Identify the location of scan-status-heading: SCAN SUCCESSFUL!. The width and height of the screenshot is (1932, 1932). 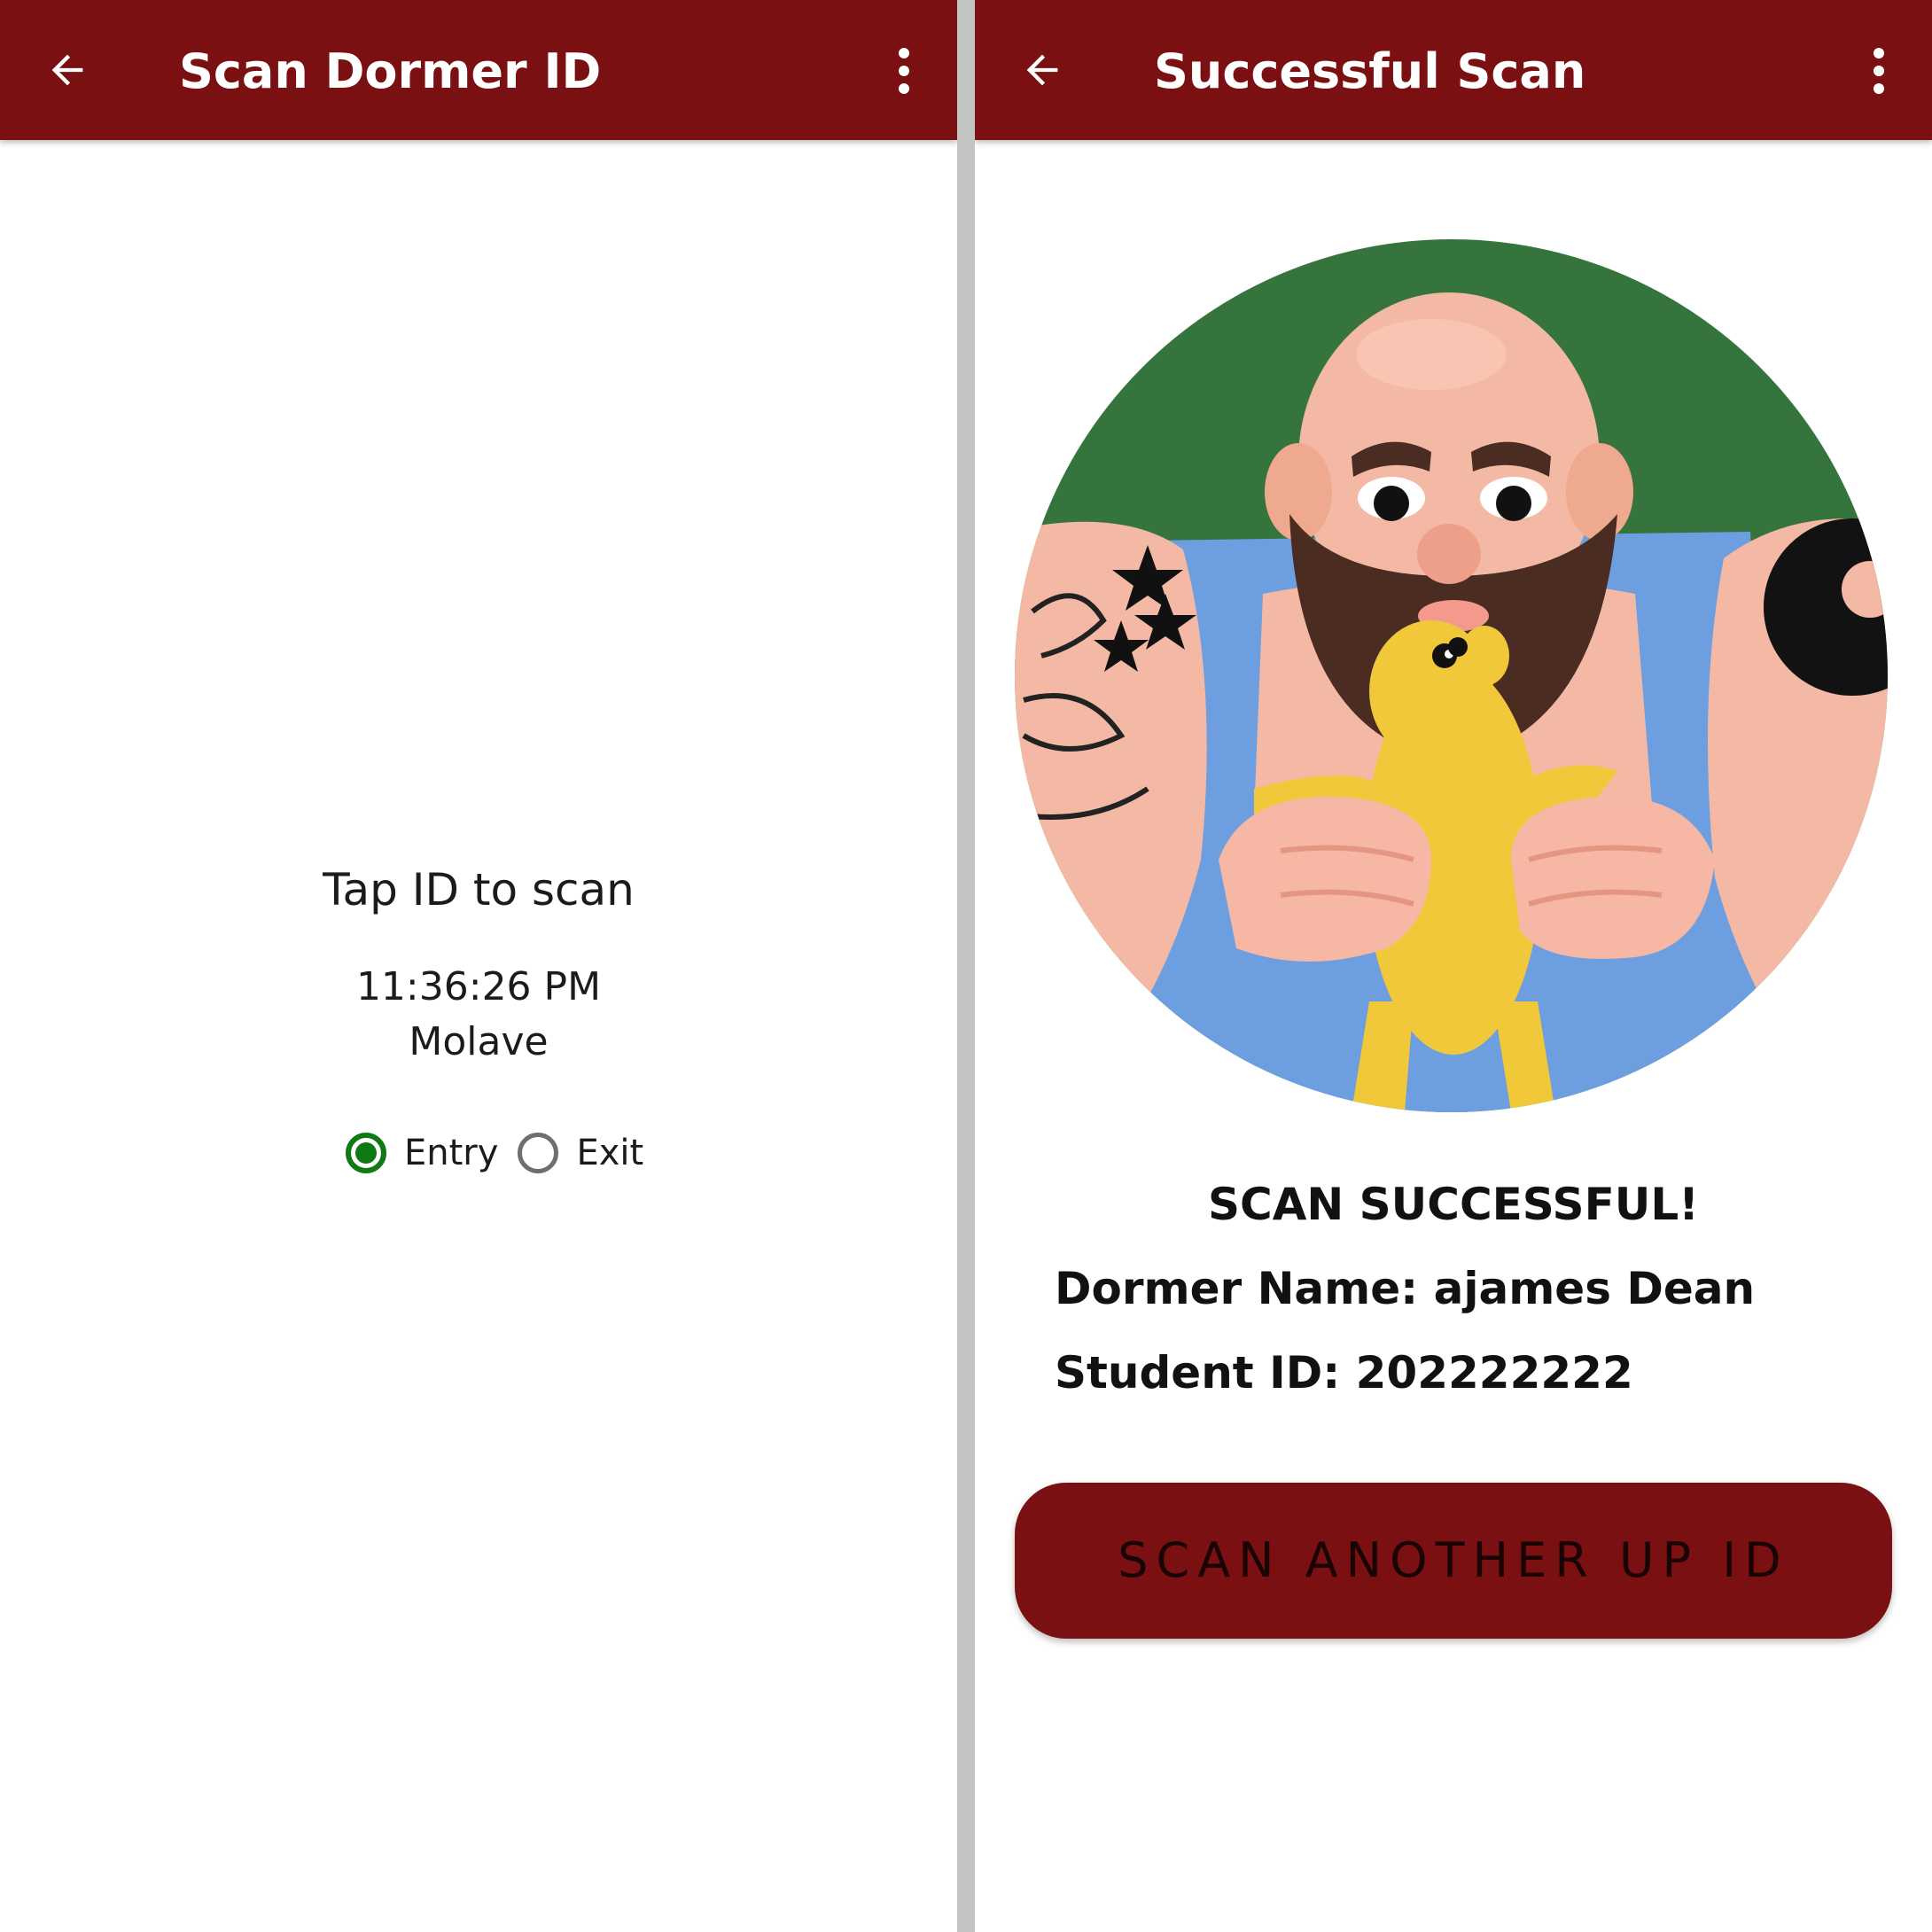
(1453, 1204).